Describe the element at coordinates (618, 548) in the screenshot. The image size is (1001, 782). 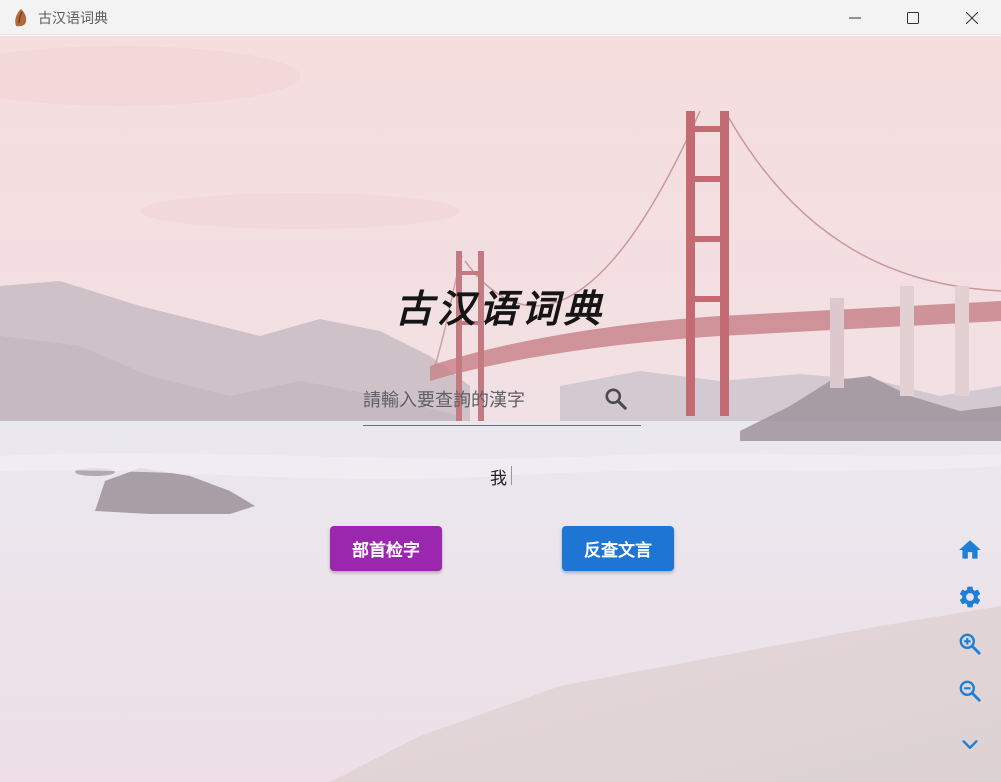
I see `reverse-lookup-button: 反查文言` at that location.